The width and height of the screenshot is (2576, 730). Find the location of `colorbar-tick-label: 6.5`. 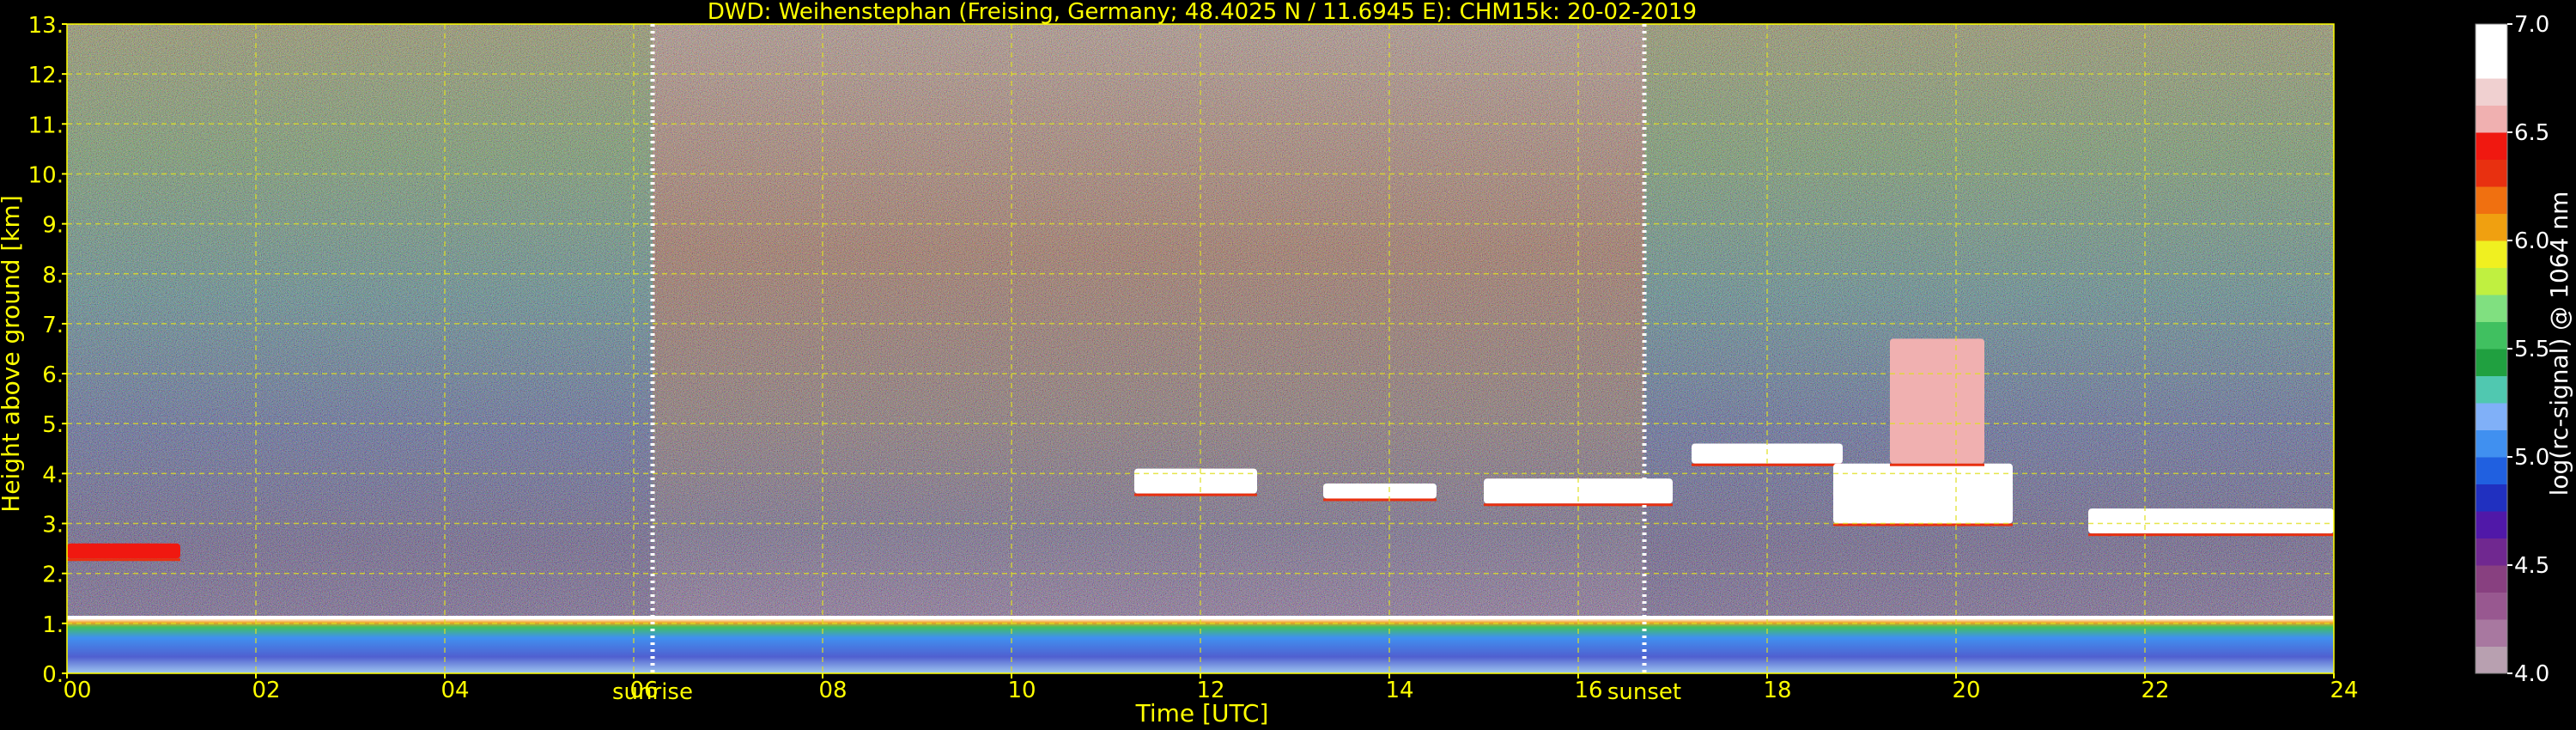

colorbar-tick-label: 6.5 is located at coordinates (2531, 133).